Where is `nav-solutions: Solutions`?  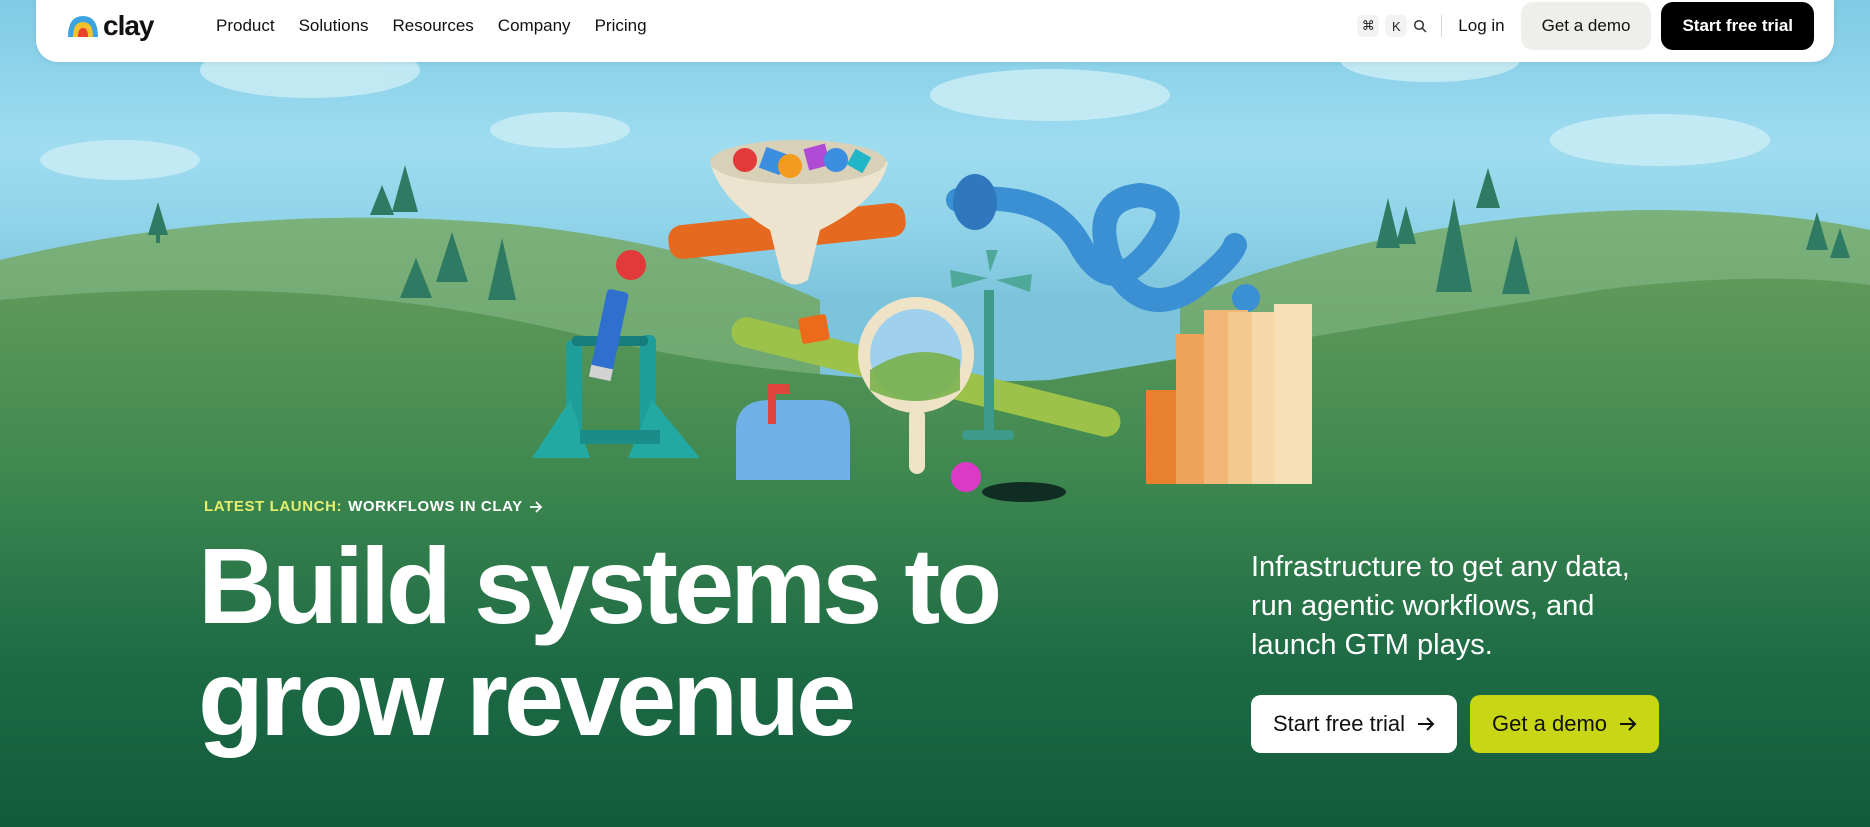 nav-solutions: Solutions is located at coordinates (334, 26).